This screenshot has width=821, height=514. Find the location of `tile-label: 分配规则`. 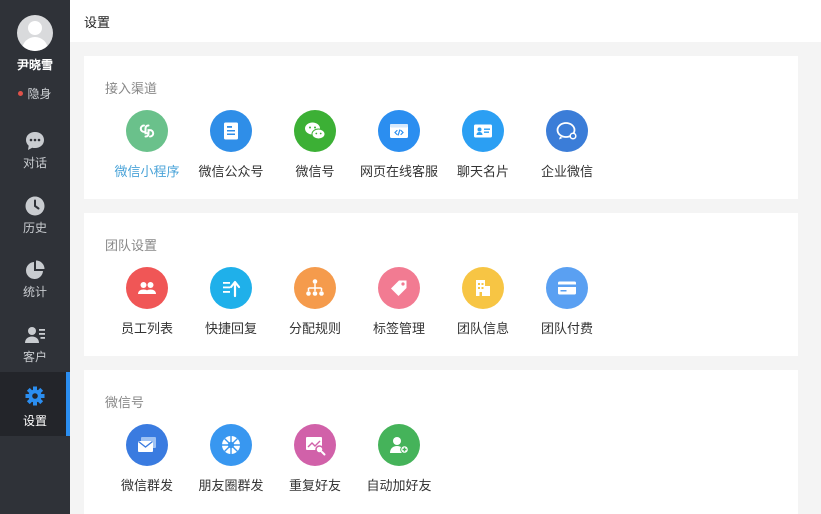

tile-label: 分配规则 is located at coordinates (314, 329).